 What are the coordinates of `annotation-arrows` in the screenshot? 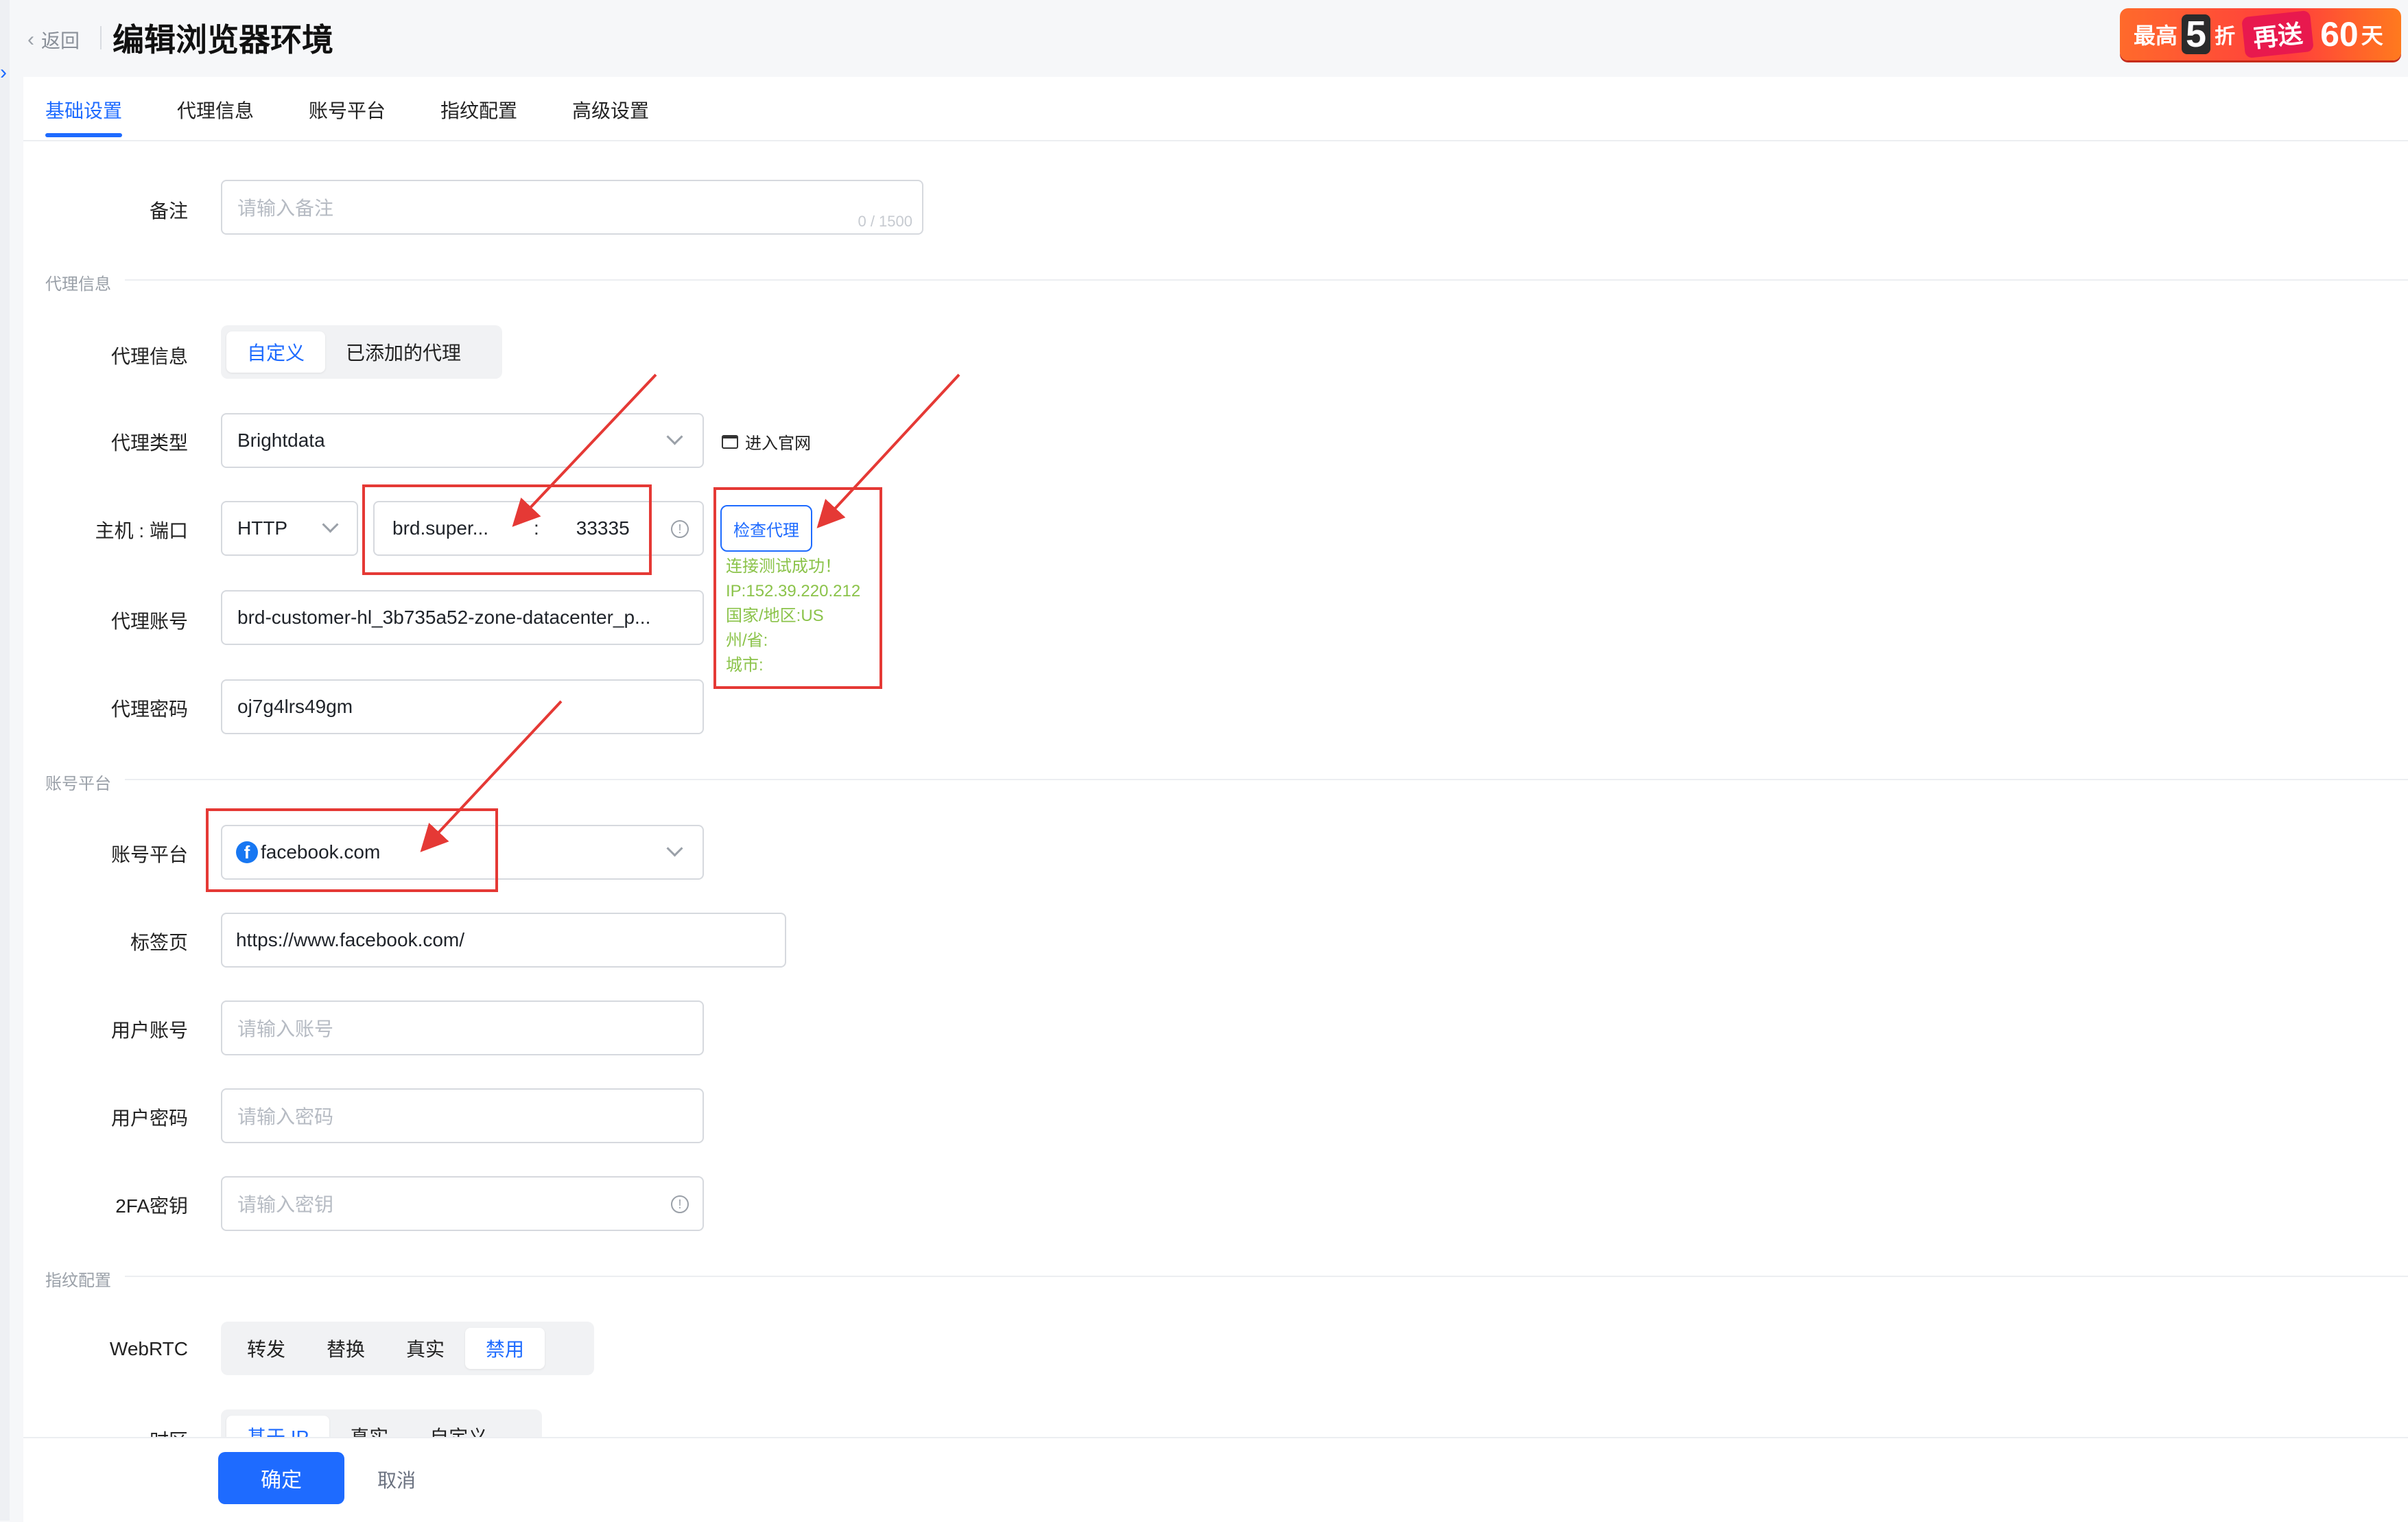 It's located at (690, 612).